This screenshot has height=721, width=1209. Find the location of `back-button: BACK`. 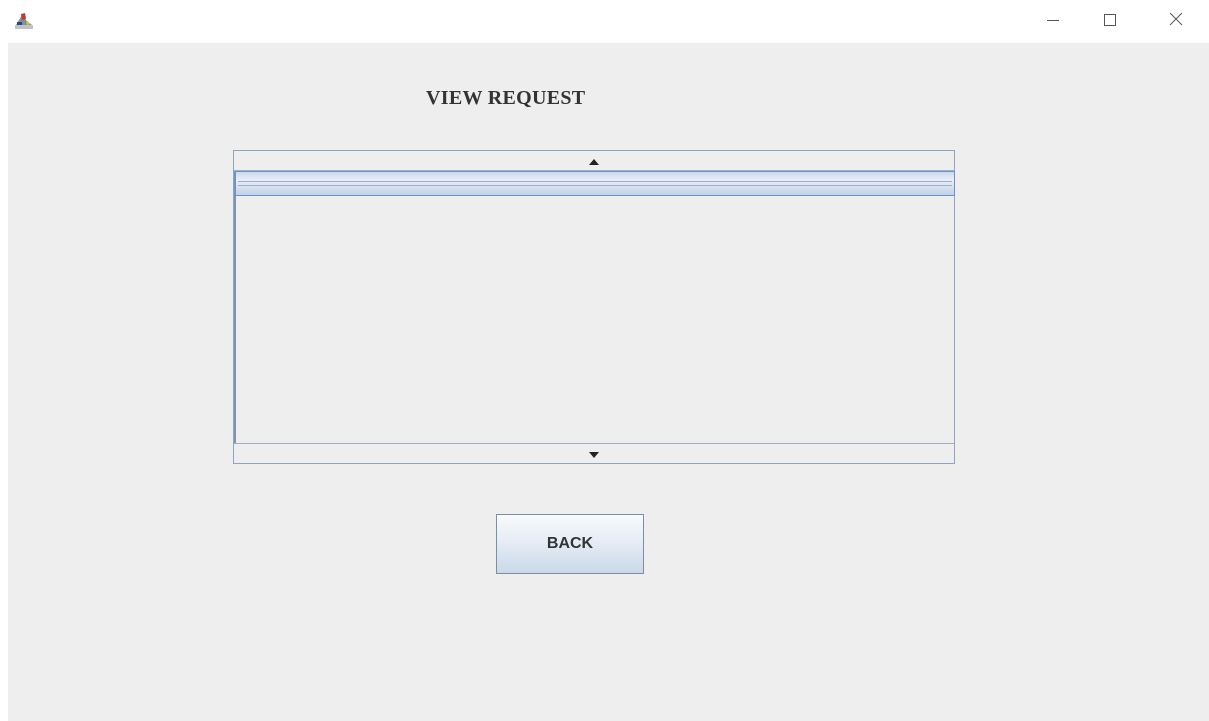

back-button: BACK is located at coordinates (570, 544).